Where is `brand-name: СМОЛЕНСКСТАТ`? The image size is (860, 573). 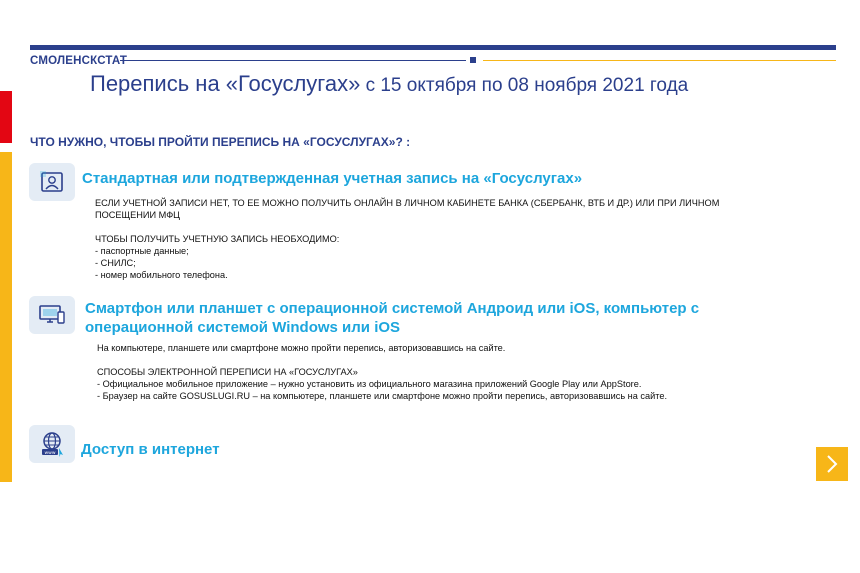
brand-name: СМОЛЕНСКСТАТ is located at coordinates (79, 61).